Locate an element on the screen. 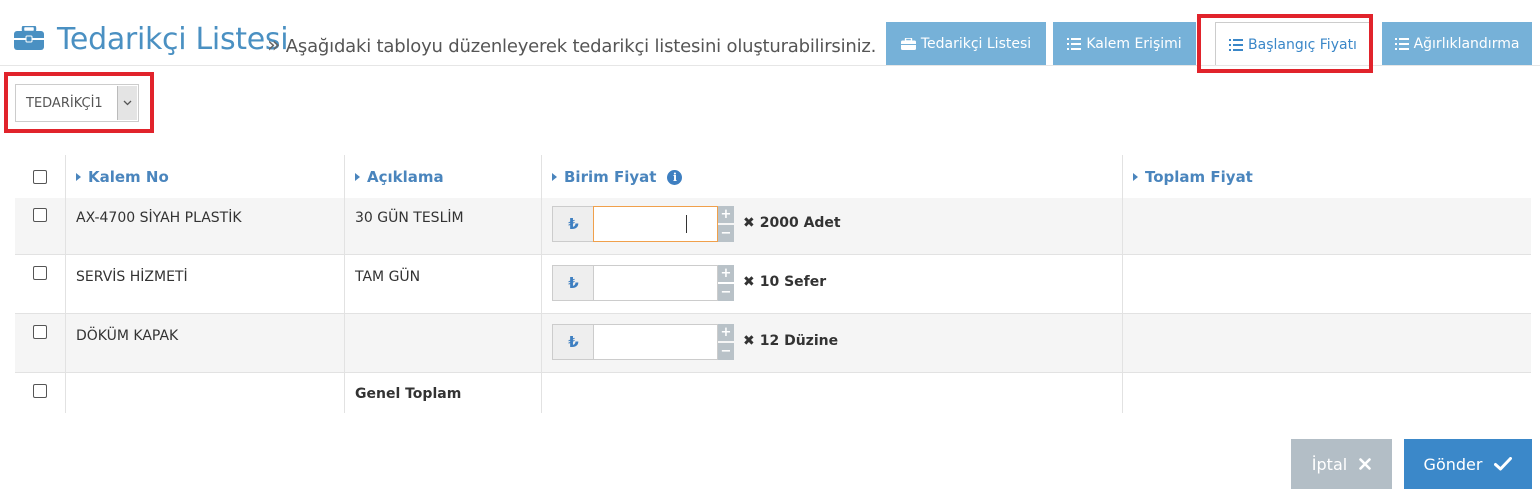 This screenshot has width=1540, height=504. column-header-label: Kalem No is located at coordinates (128, 177).